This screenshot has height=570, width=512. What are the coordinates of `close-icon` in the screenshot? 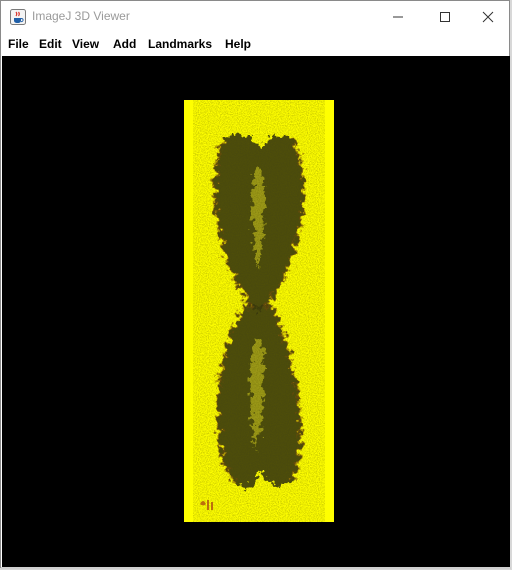 It's located at (488, 17).